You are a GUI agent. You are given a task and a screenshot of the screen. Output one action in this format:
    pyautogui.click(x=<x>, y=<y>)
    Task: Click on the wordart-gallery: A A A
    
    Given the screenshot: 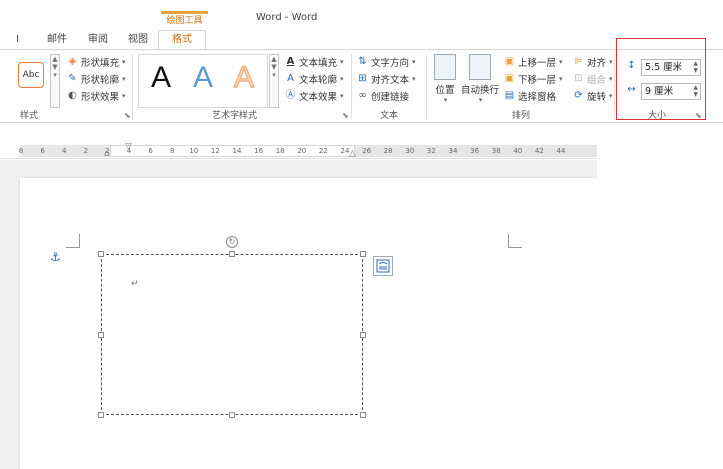 What is the action you would take?
    pyautogui.click(x=203, y=81)
    